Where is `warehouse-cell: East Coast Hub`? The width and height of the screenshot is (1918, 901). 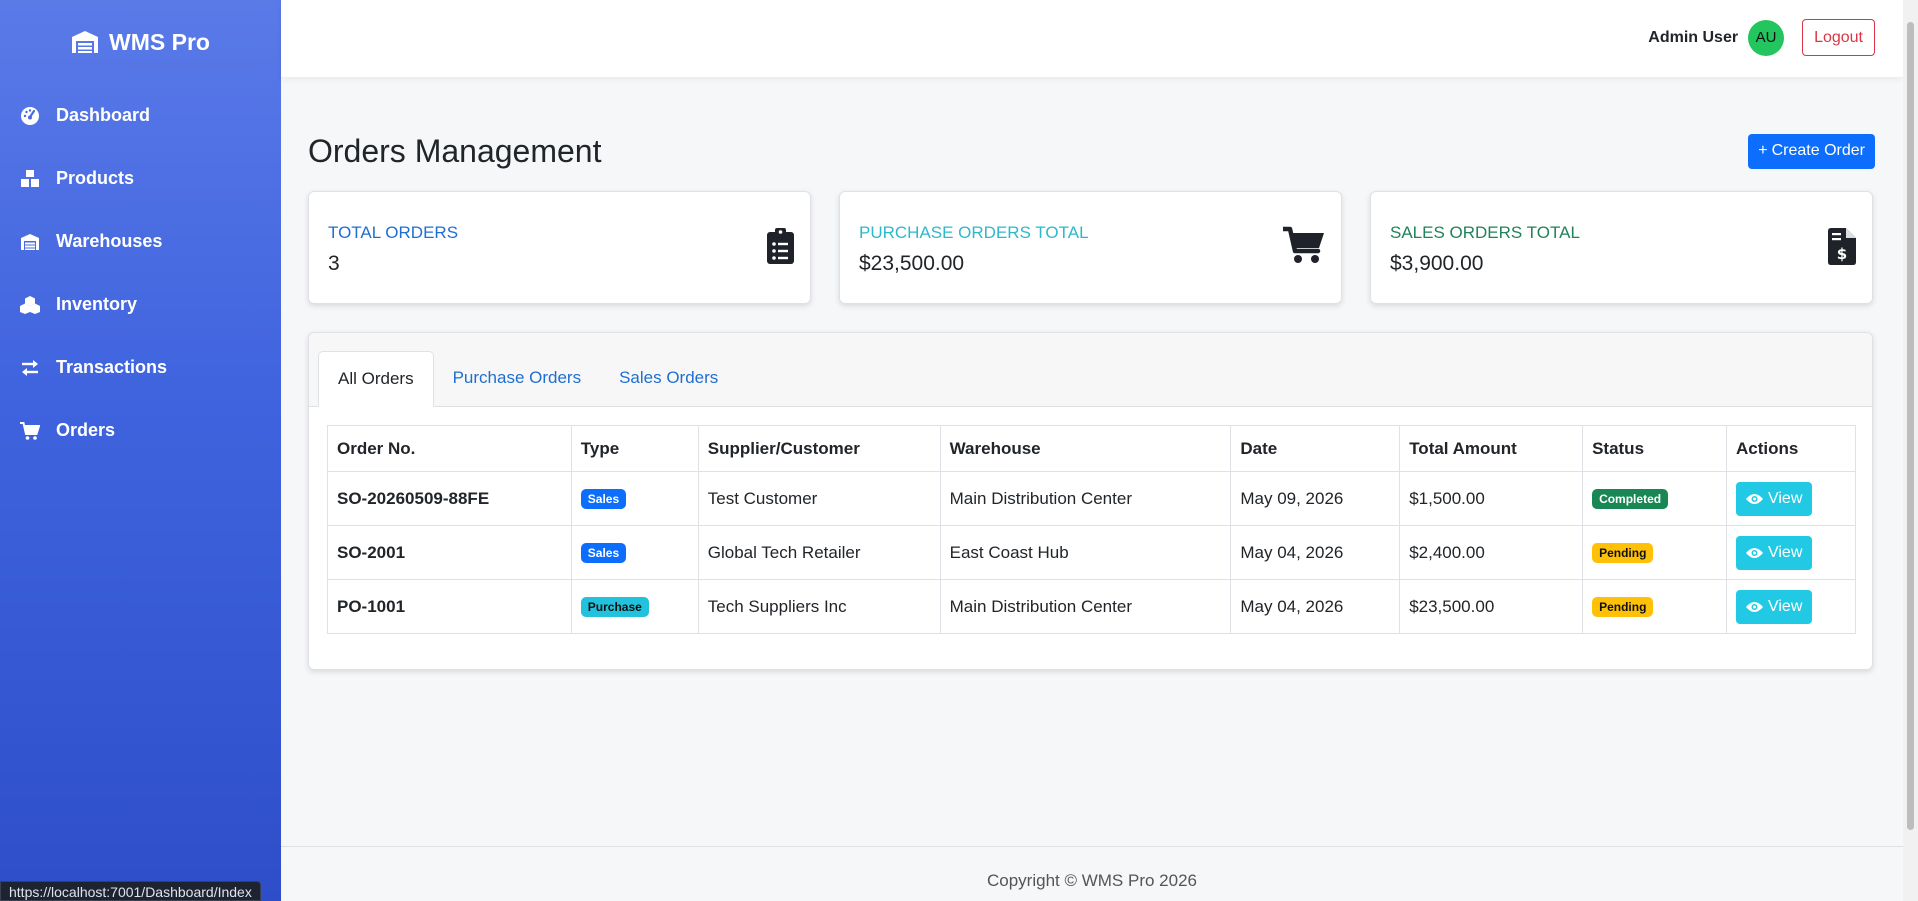
warehouse-cell: East Coast Hub is located at coordinates (1085, 552).